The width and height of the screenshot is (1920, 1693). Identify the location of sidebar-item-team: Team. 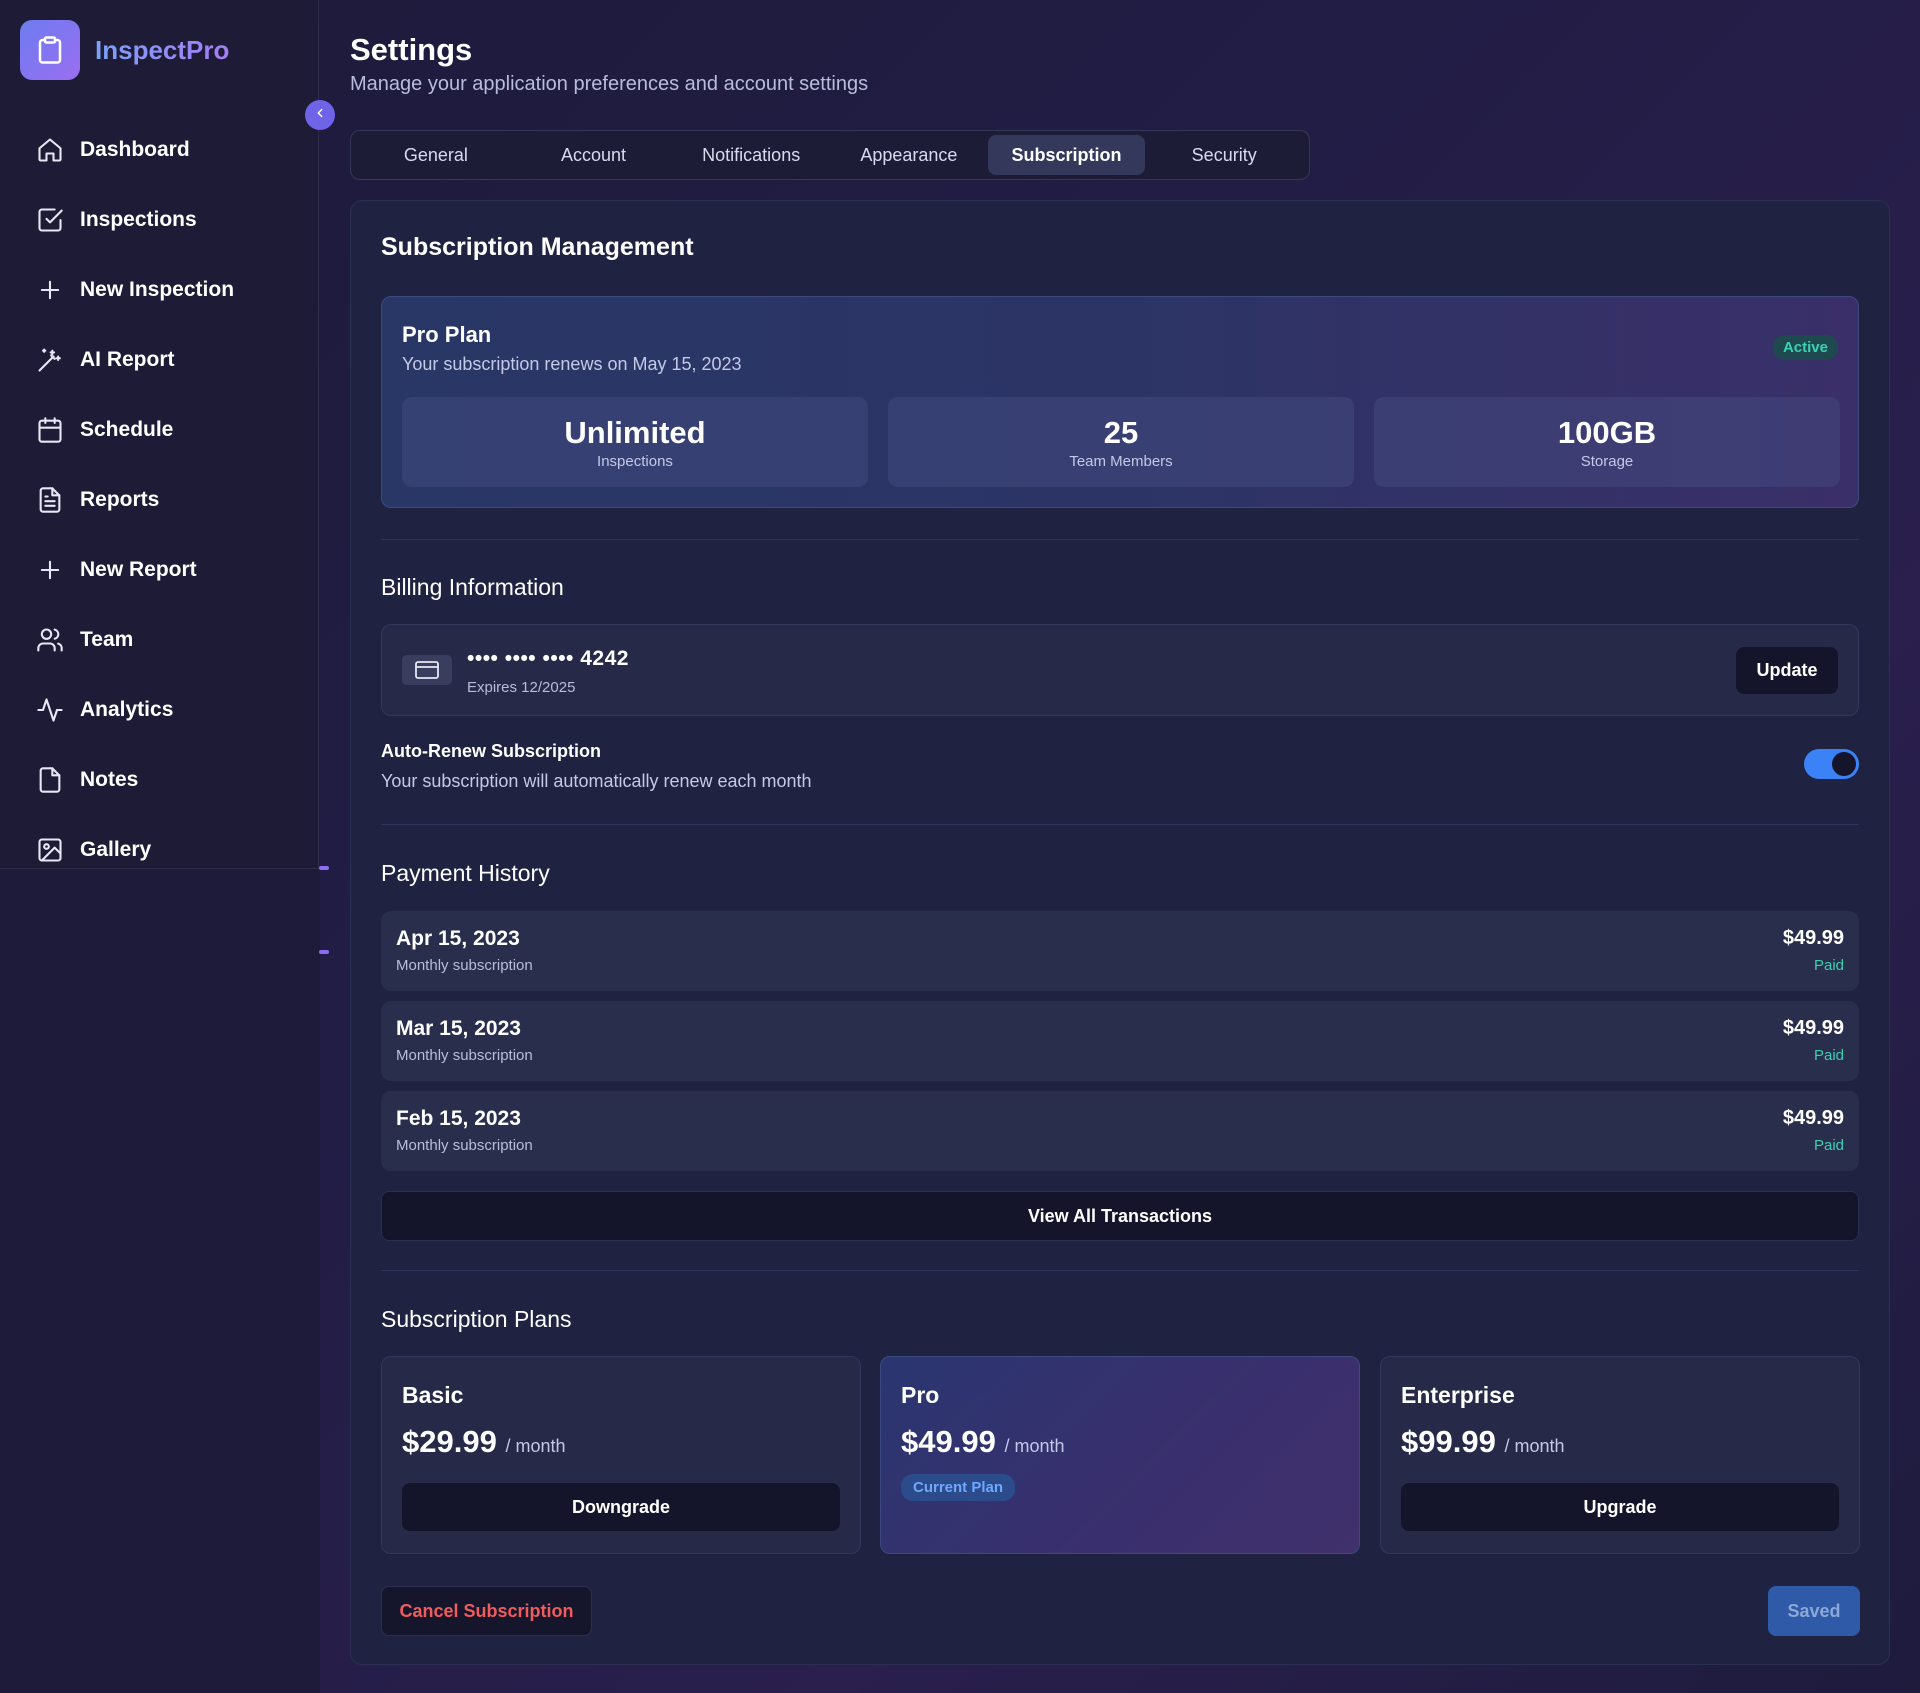
(159, 640).